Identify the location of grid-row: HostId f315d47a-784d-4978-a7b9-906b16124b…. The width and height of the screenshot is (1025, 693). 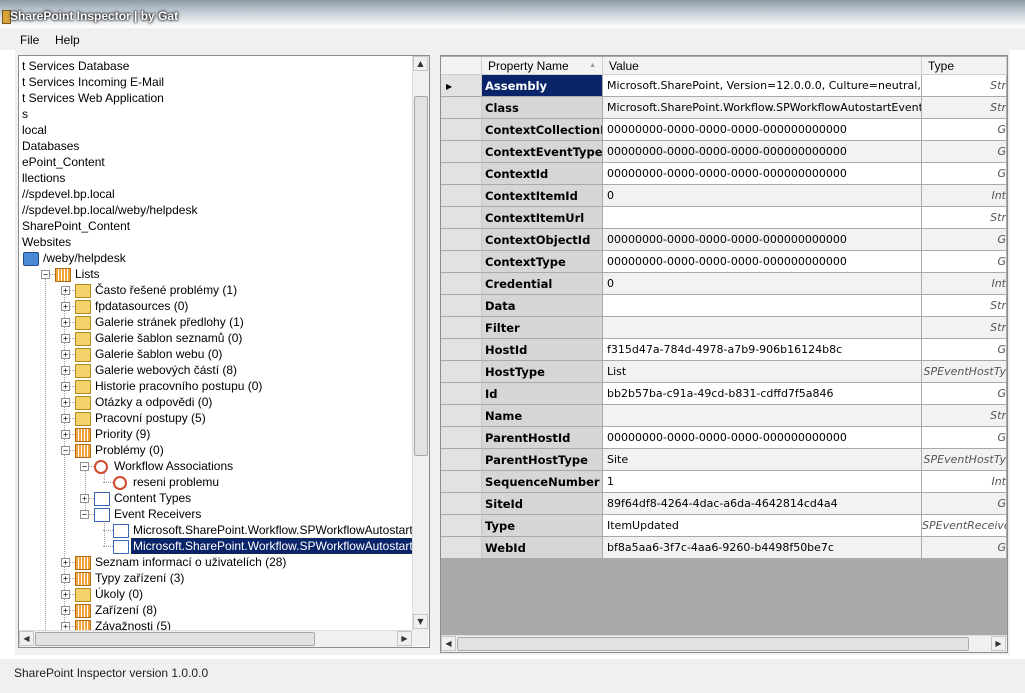
(724, 350).